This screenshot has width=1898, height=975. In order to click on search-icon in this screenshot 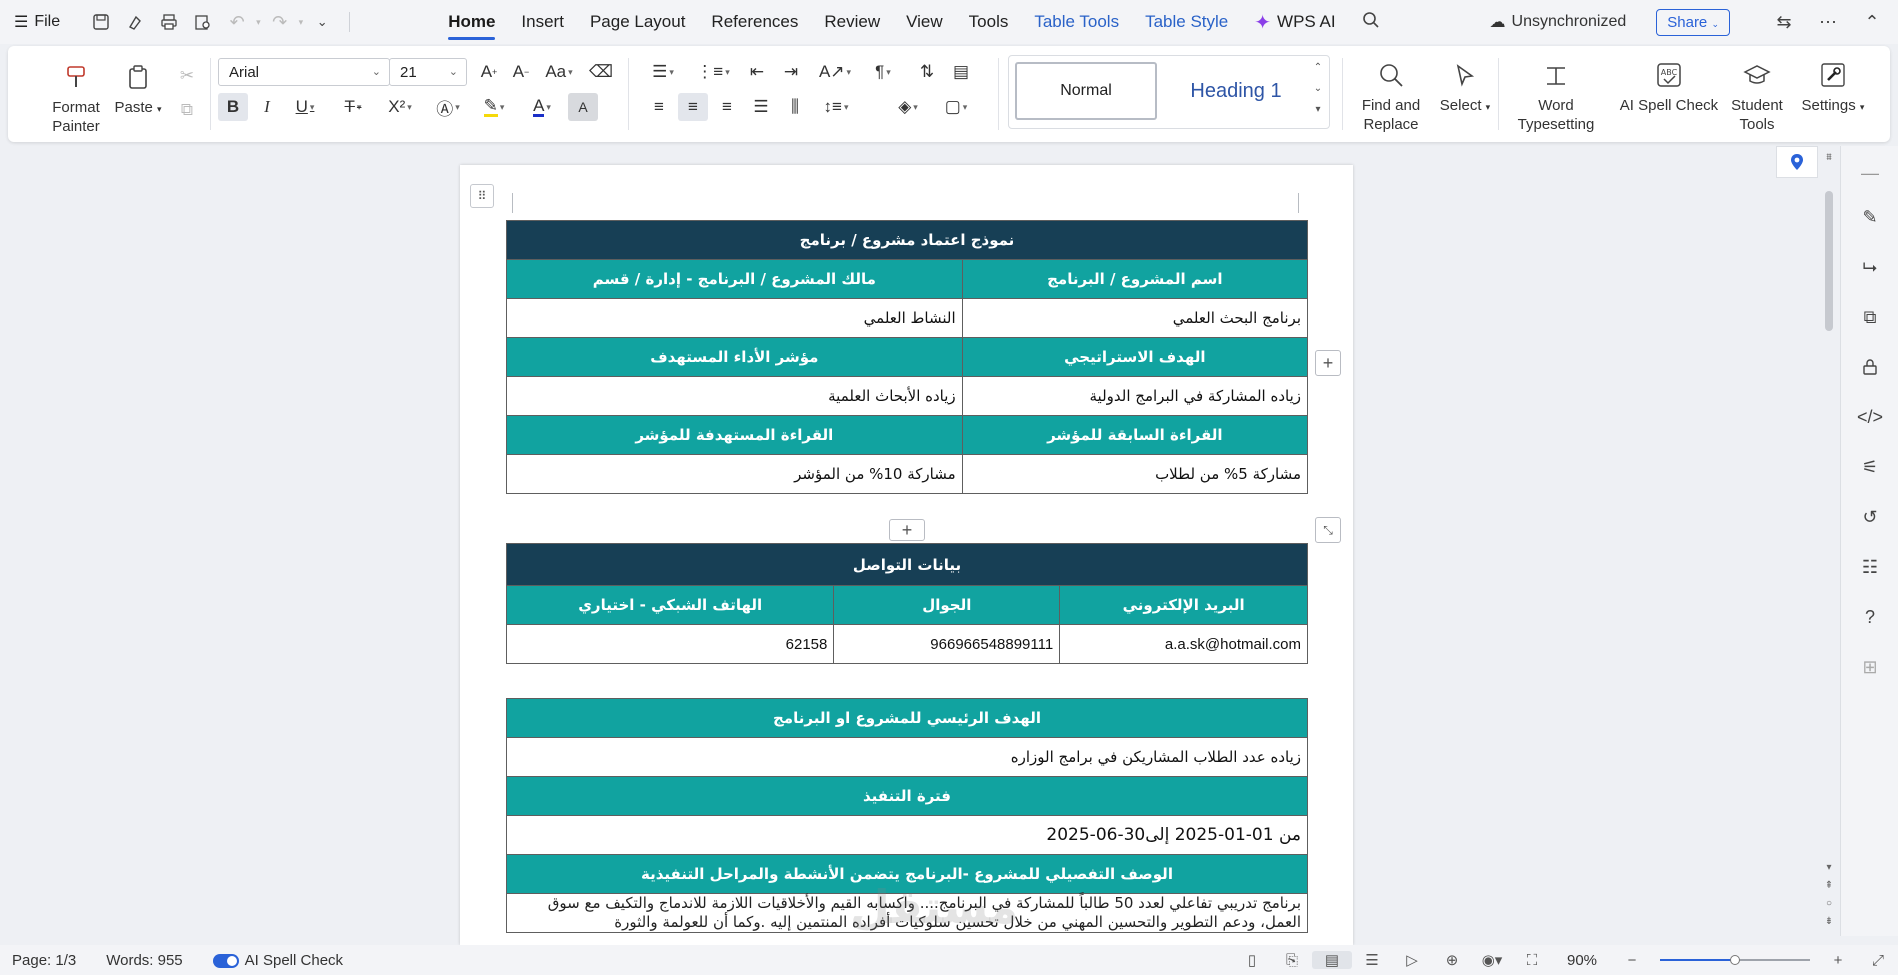, I will do `click(1371, 22)`.